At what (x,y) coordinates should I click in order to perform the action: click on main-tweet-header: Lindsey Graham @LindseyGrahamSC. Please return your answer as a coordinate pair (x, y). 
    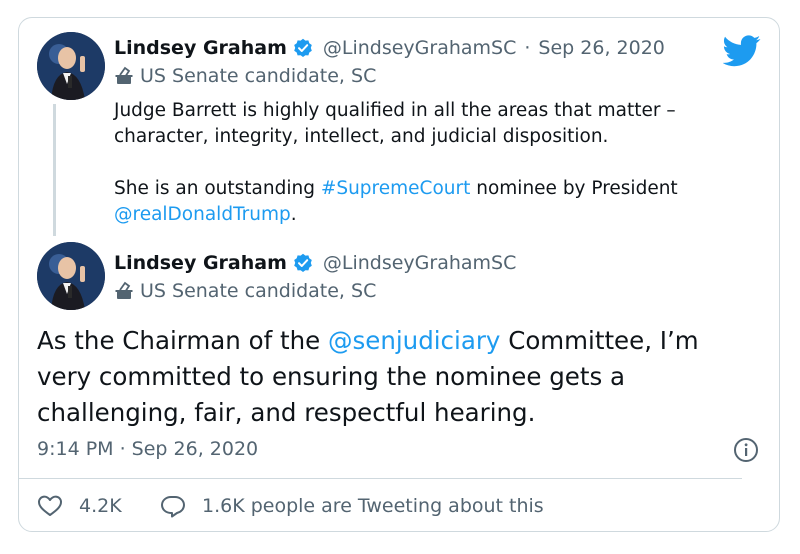
    Looking at the image, I should click on (315, 263).